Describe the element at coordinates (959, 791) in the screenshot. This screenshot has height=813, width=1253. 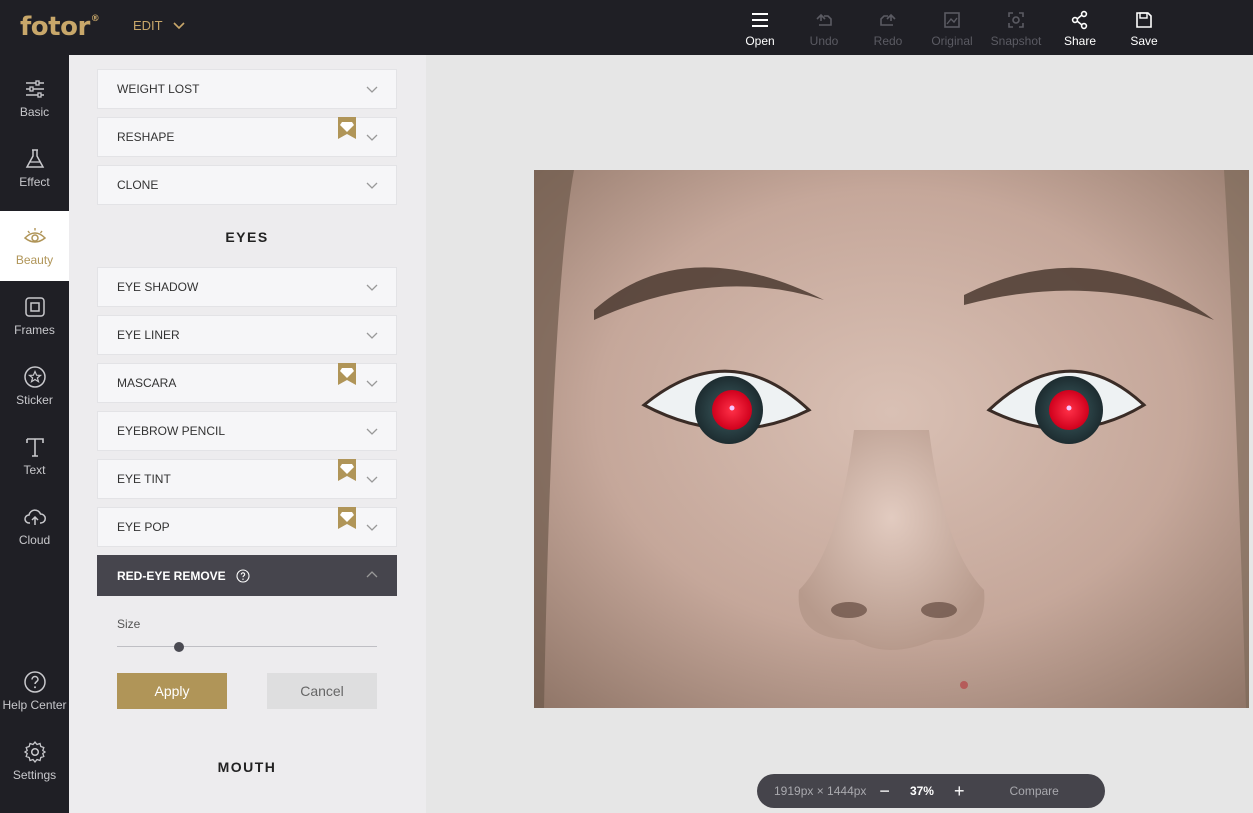
I see `zoom-in-button: +` at that location.